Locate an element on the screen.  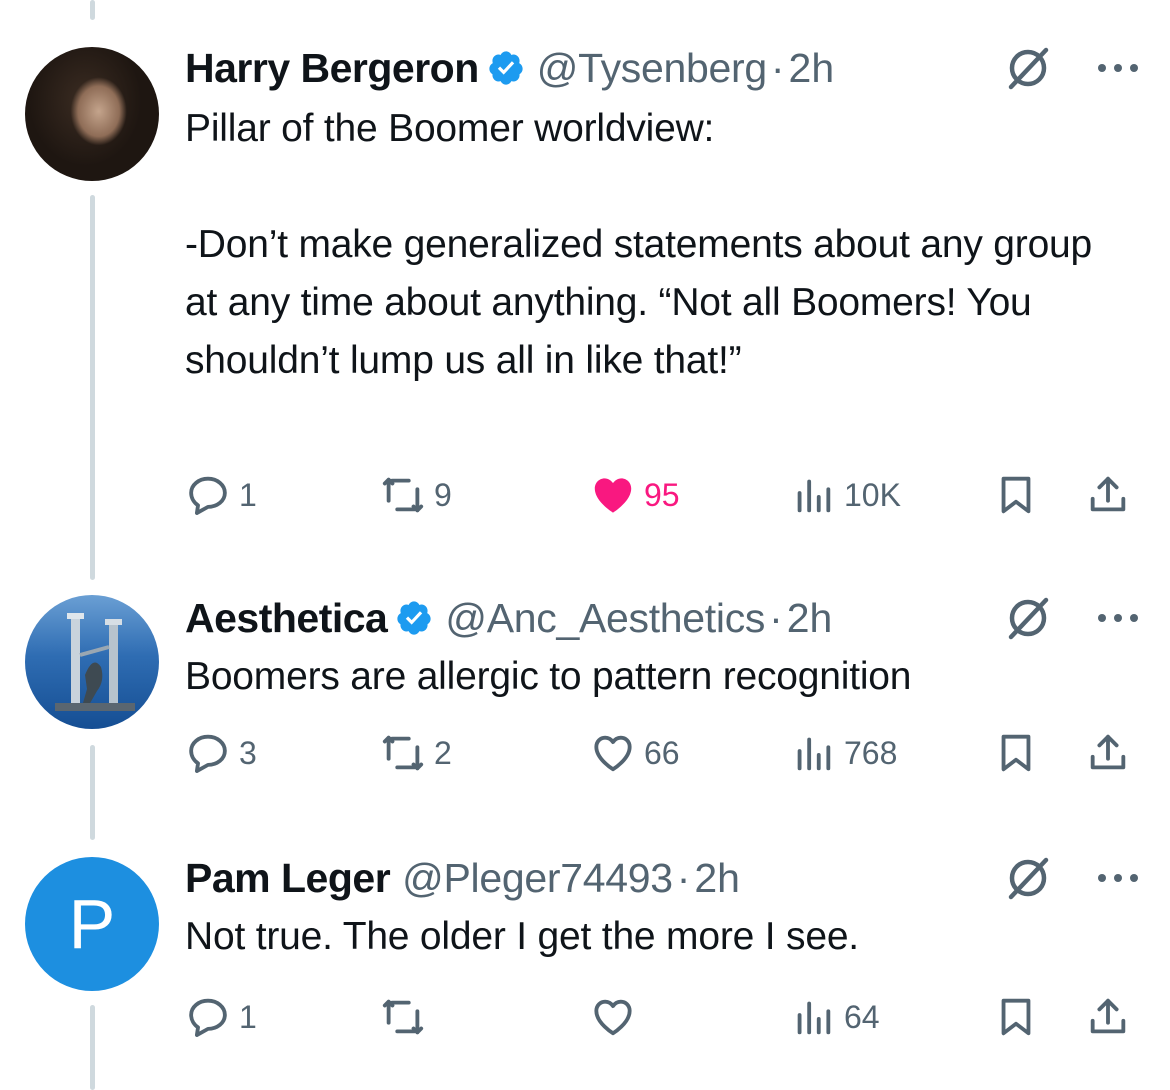
like-button: 95 is located at coordinates (635, 495).